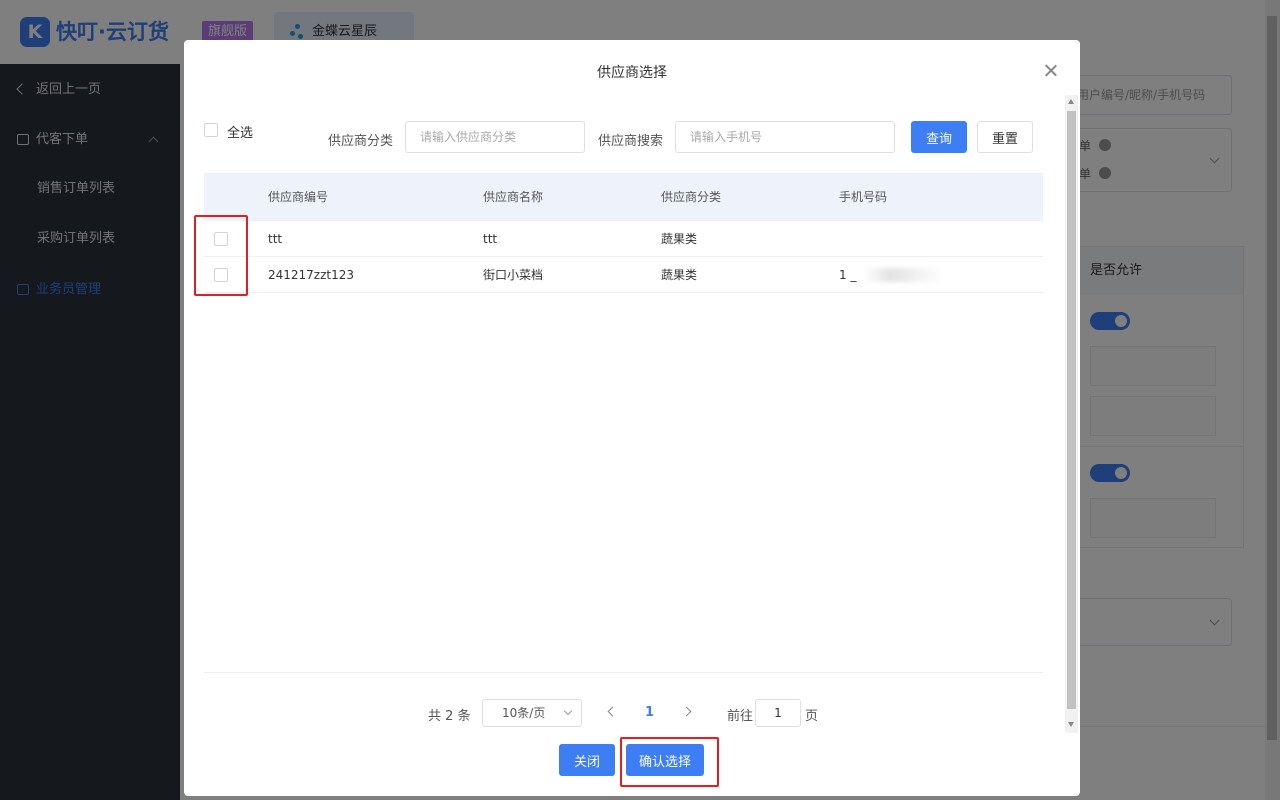  I want to click on supplier-search-label: 供应商搜索, so click(631, 141).